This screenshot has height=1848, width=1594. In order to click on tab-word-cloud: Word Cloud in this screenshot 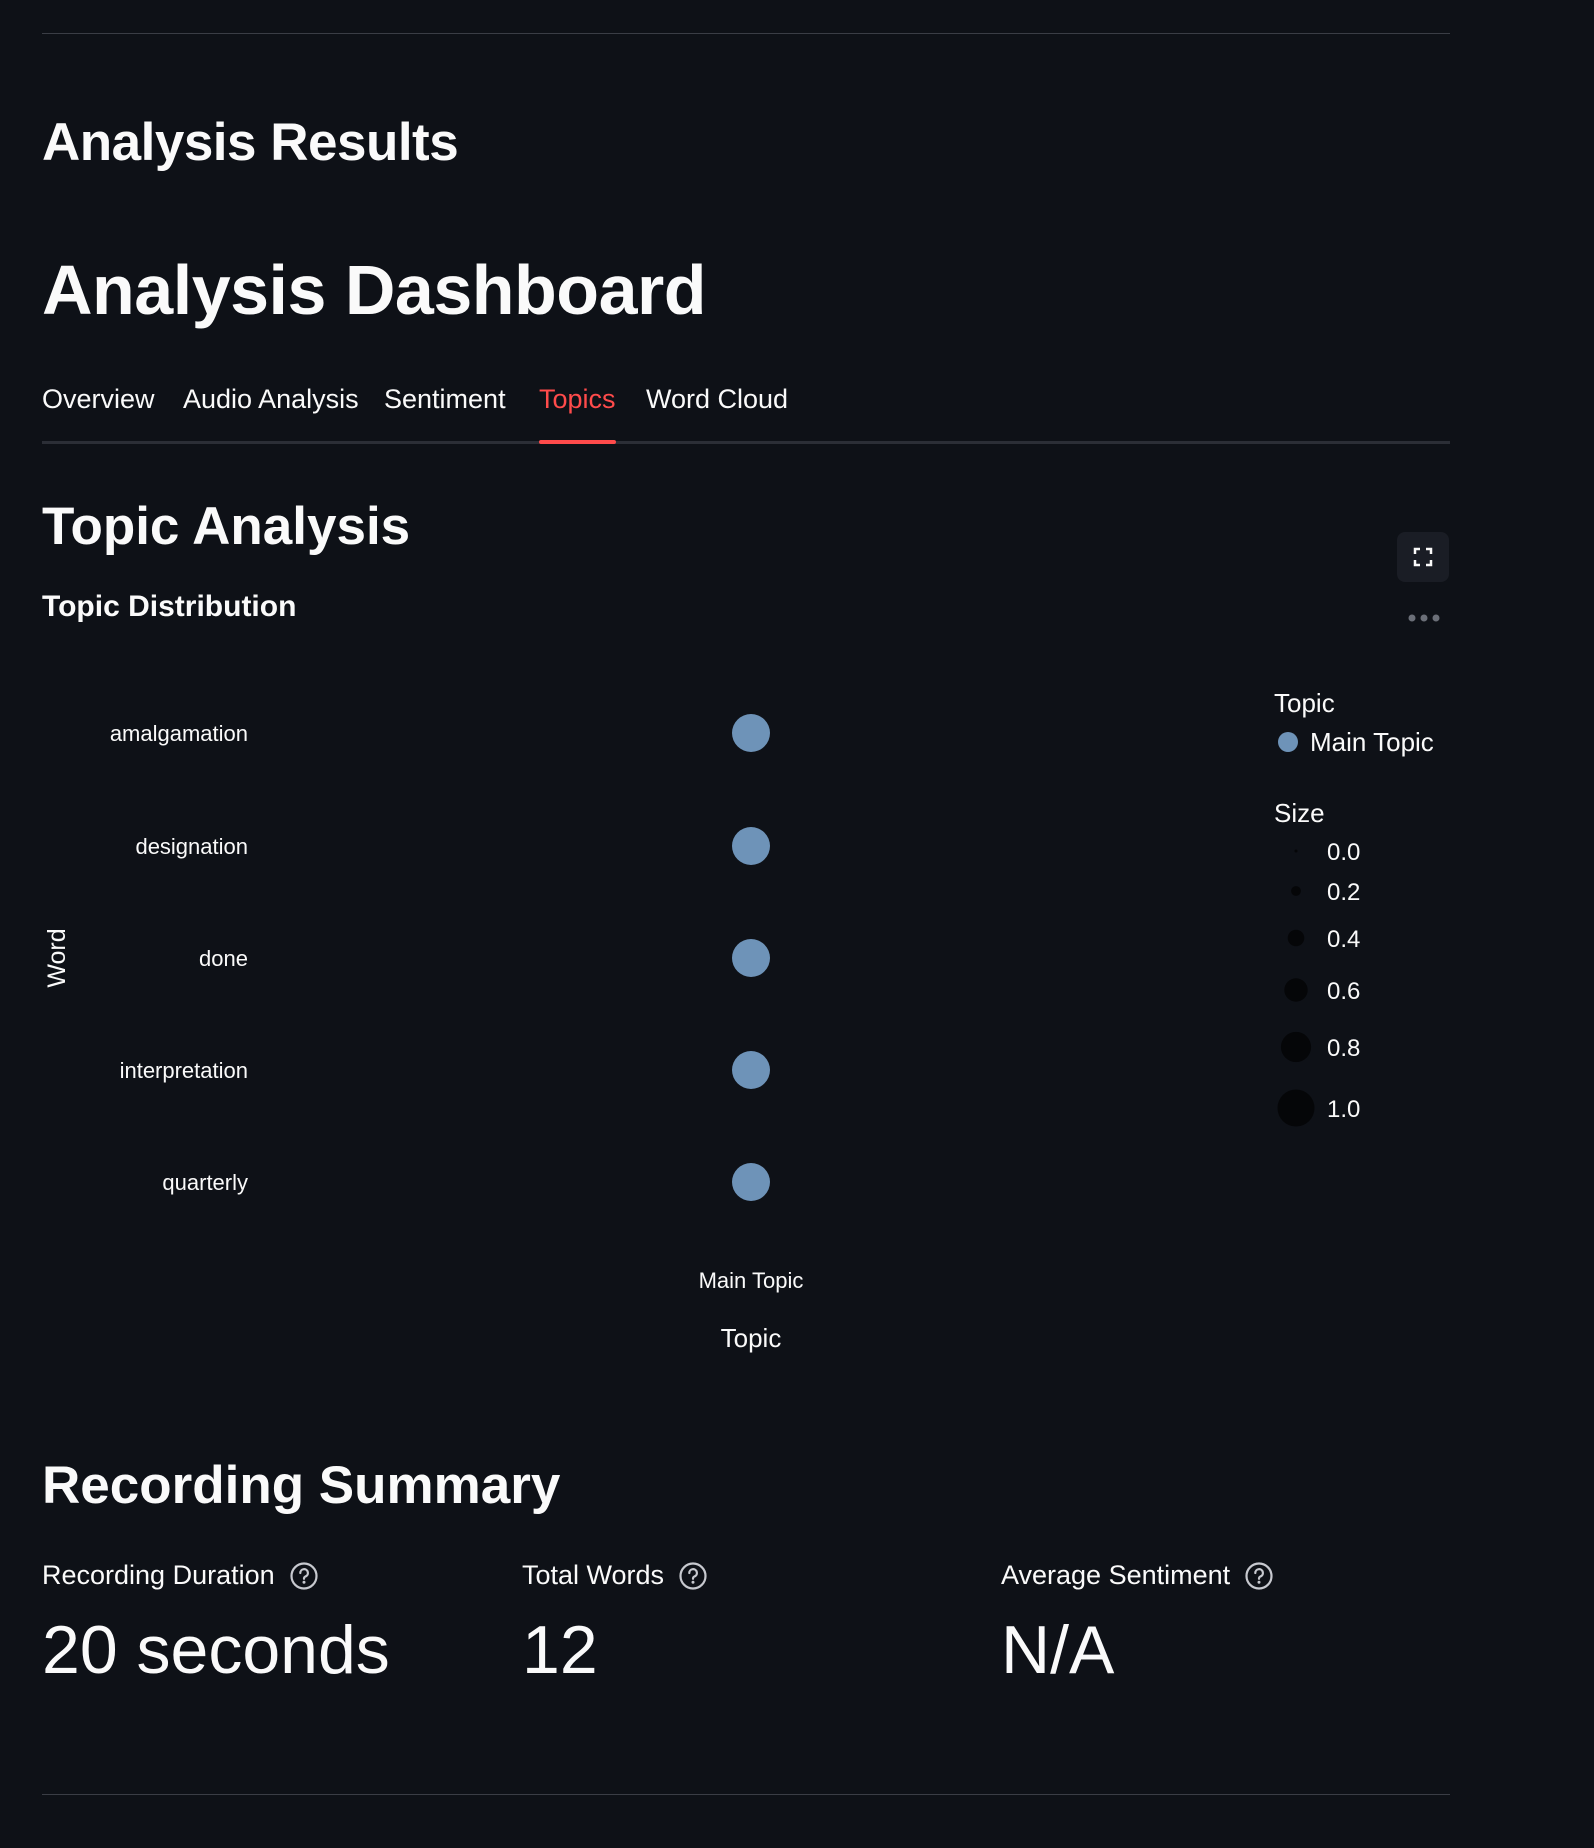, I will do `click(717, 408)`.